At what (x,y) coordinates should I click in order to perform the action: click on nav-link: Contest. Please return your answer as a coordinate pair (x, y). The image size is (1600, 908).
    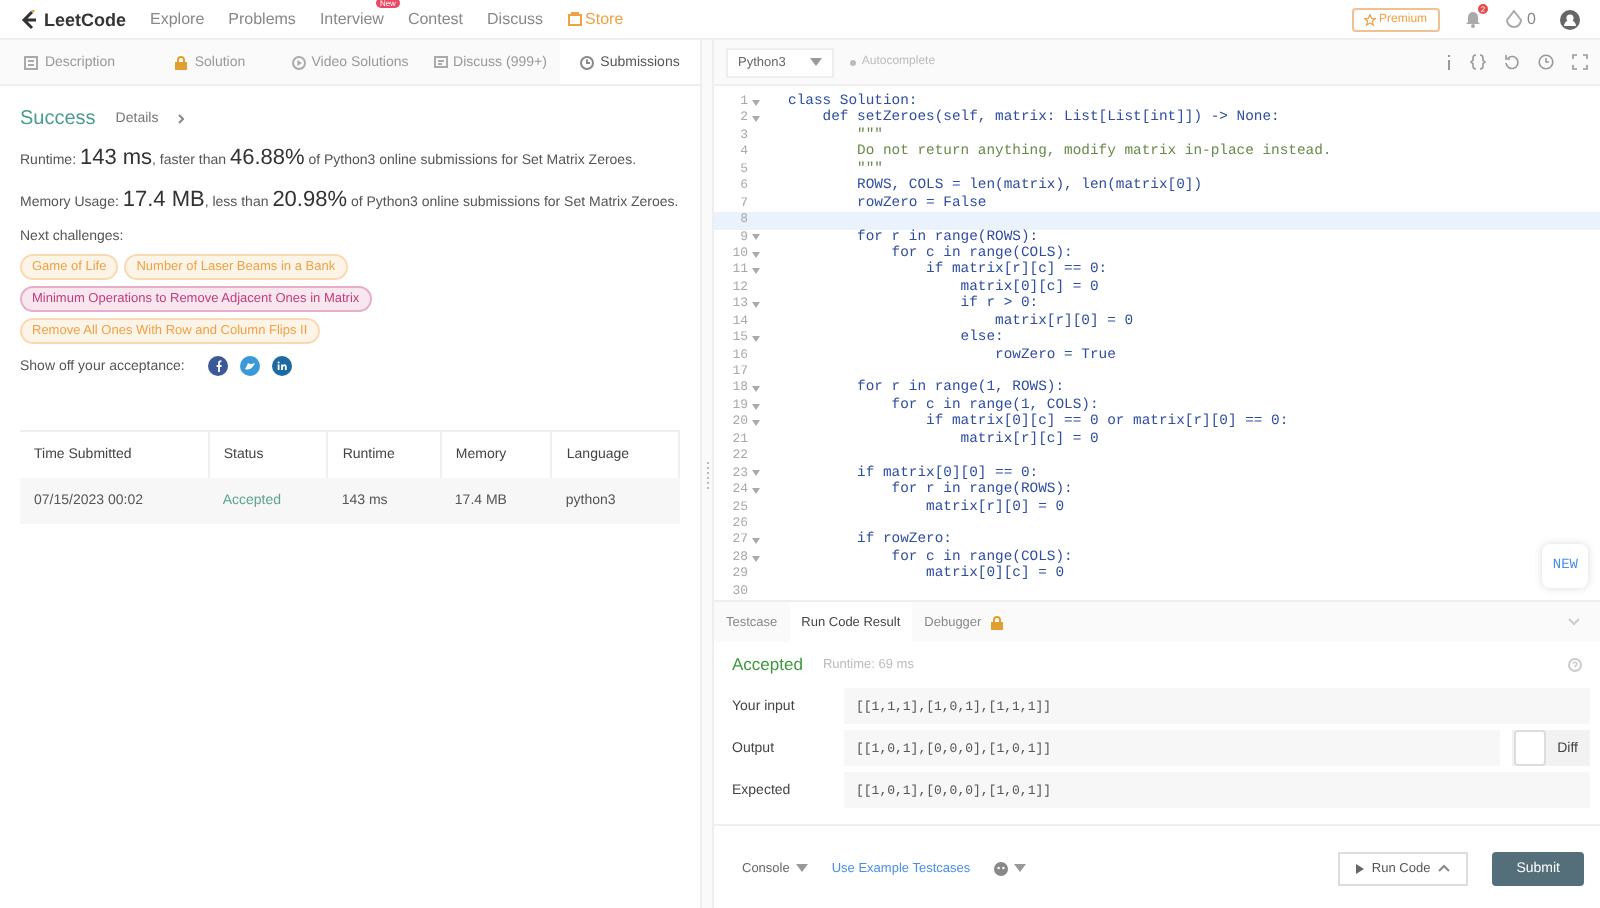
    Looking at the image, I should click on (435, 19).